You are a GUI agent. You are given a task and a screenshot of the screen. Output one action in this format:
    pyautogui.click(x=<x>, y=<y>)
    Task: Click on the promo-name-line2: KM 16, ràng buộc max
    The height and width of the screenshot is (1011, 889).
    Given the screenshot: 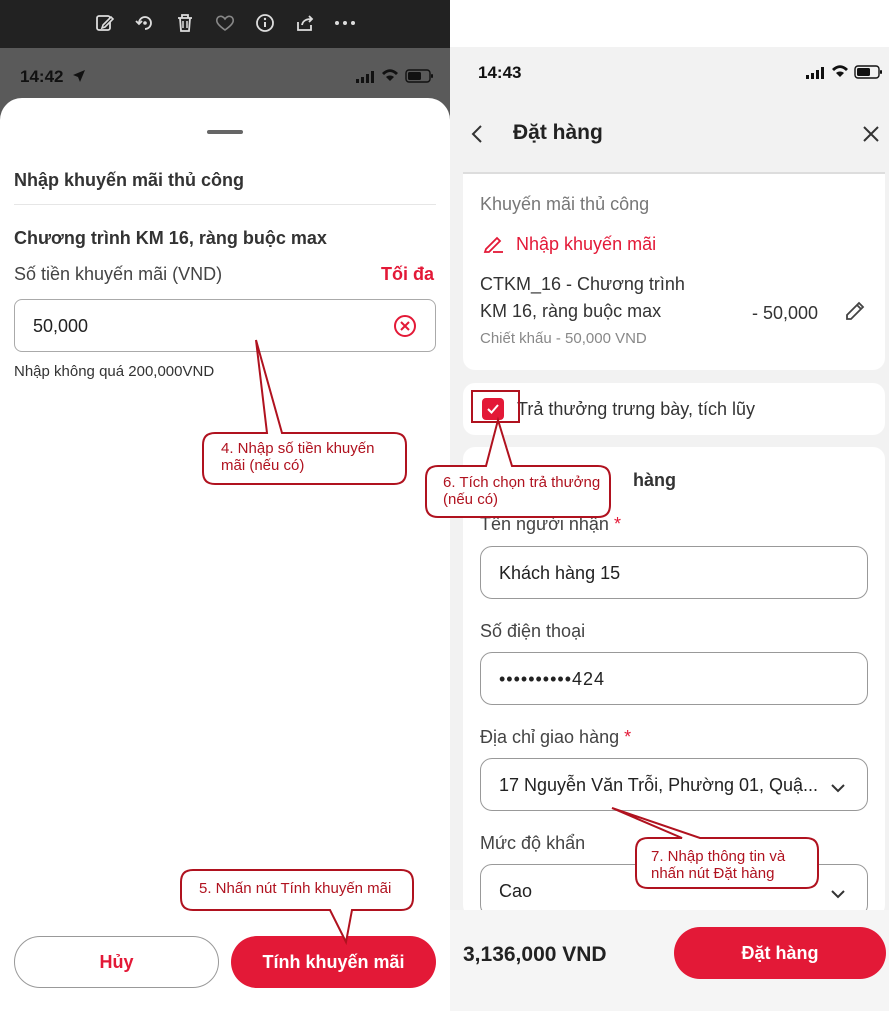 What is the action you would take?
    pyautogui.click(x=571, y=311)
    